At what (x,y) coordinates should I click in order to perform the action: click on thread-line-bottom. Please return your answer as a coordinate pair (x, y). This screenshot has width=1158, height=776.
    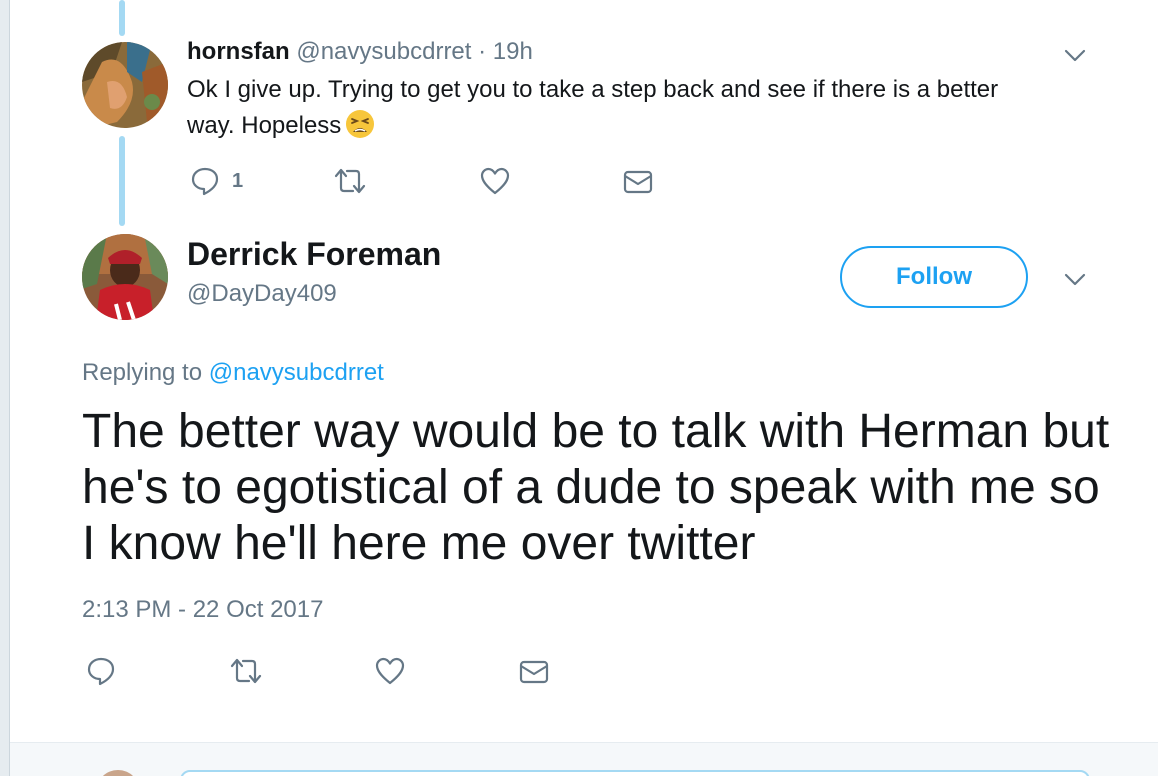
    Looking at the image, I should click on (122, 181).